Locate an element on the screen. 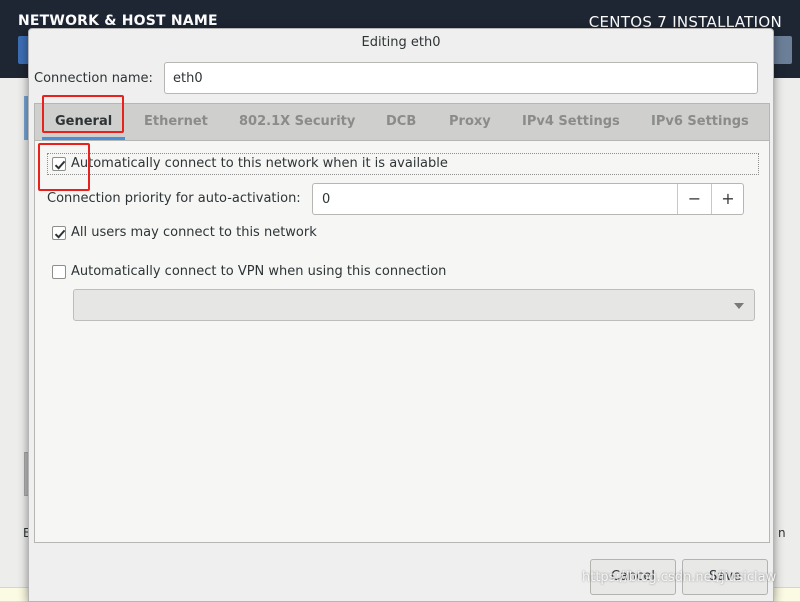 The height and width of the screenshot is (602, 800). dialog-title: Editing eth0 is located at coordinates (401, 42).